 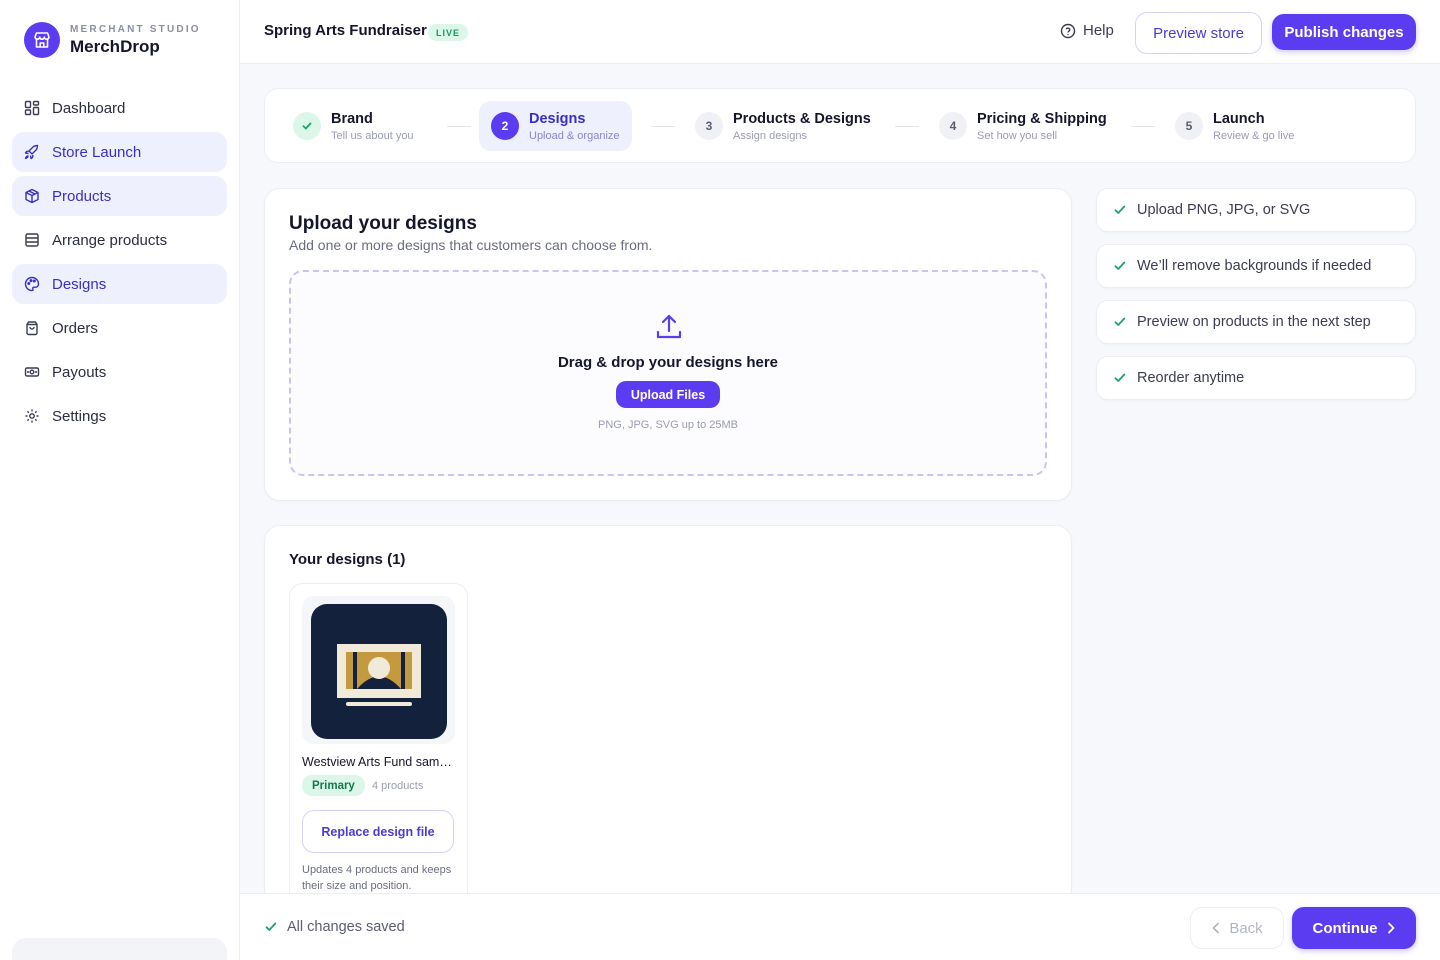 What do you see at coordinates (668, 394) in the screenshot?
I see `upload-files-button: Upload Files` at bounding box center [668, 394].